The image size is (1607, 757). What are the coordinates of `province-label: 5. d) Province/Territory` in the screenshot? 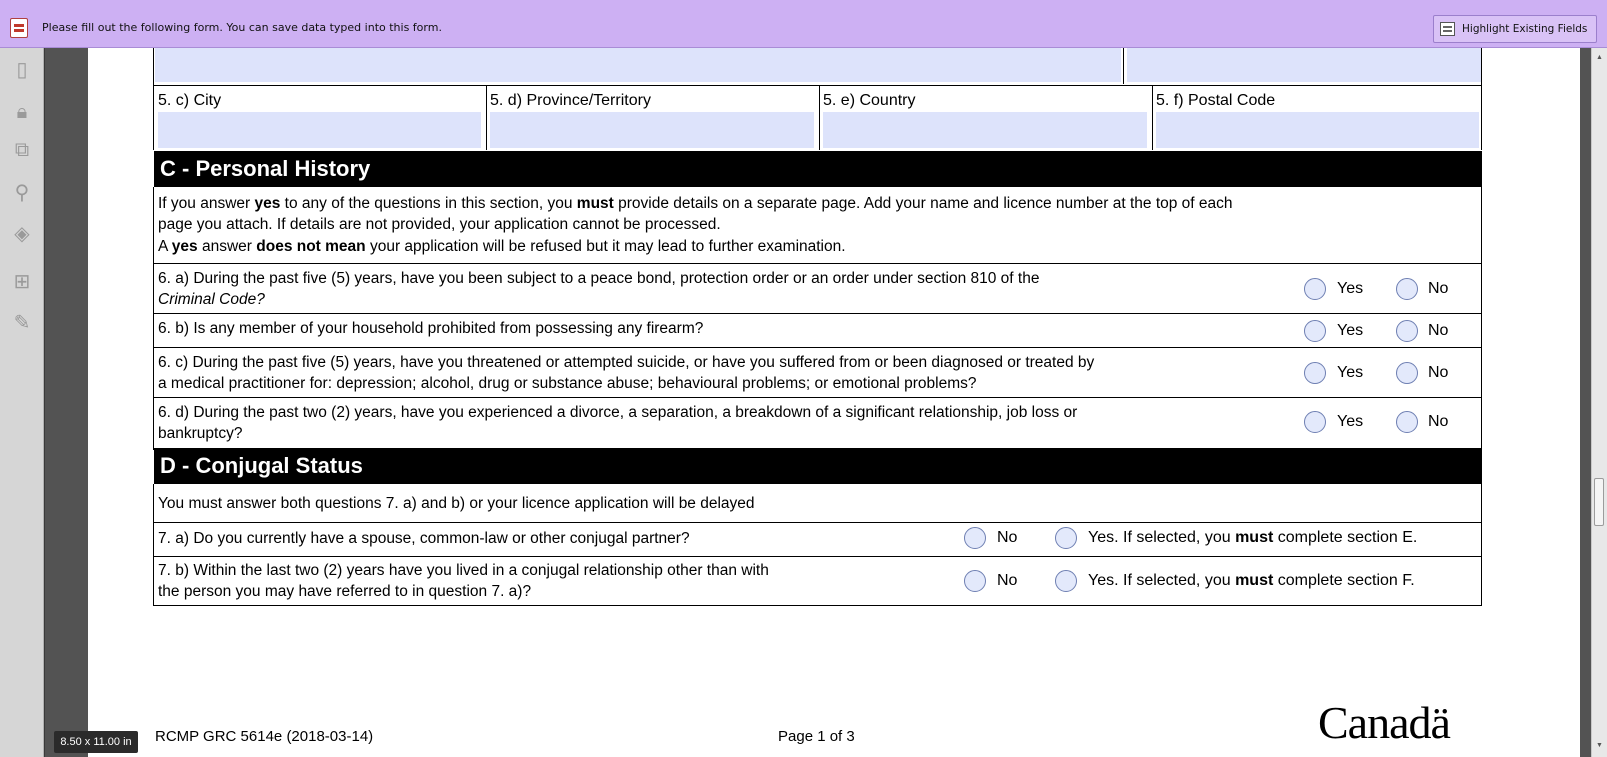 It's located at (570, 100).